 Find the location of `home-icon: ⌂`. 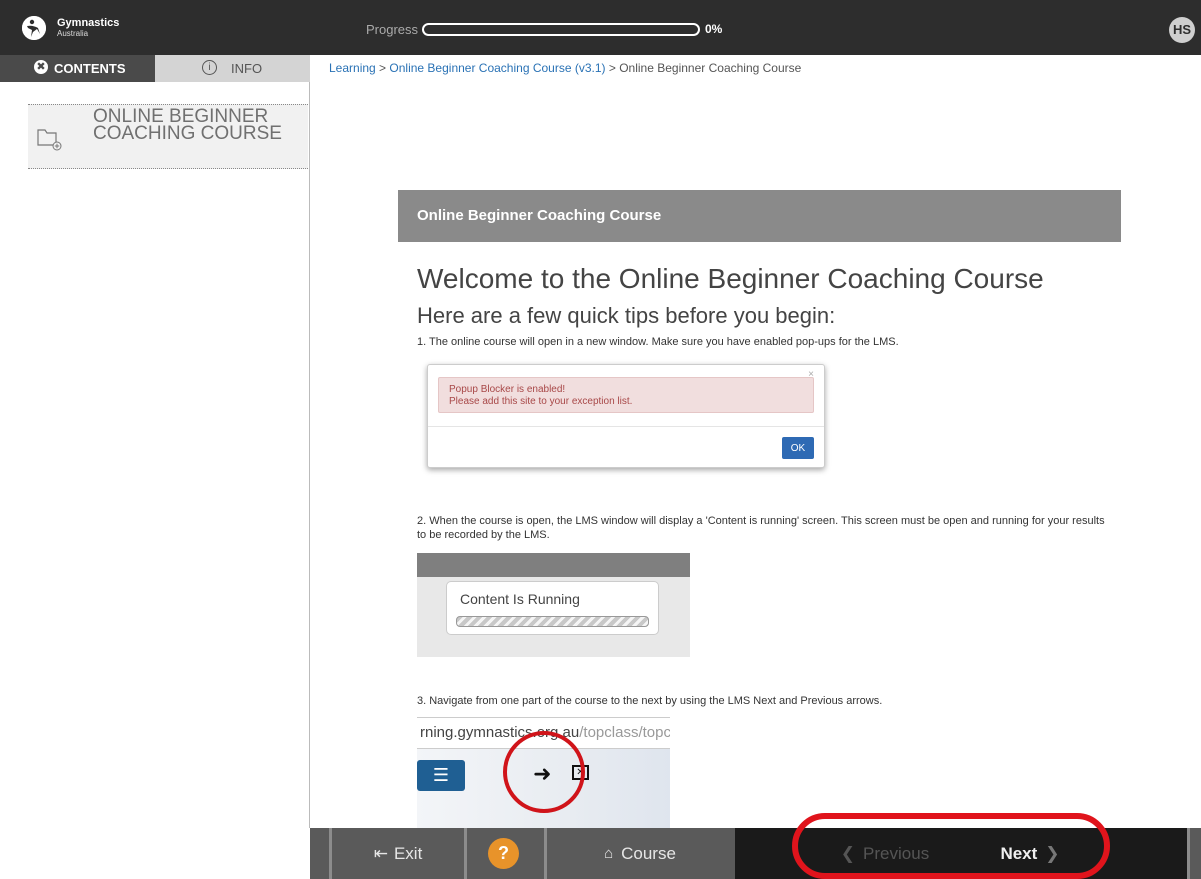

home-icon: ⌂ is located at coordinates (609, 853).